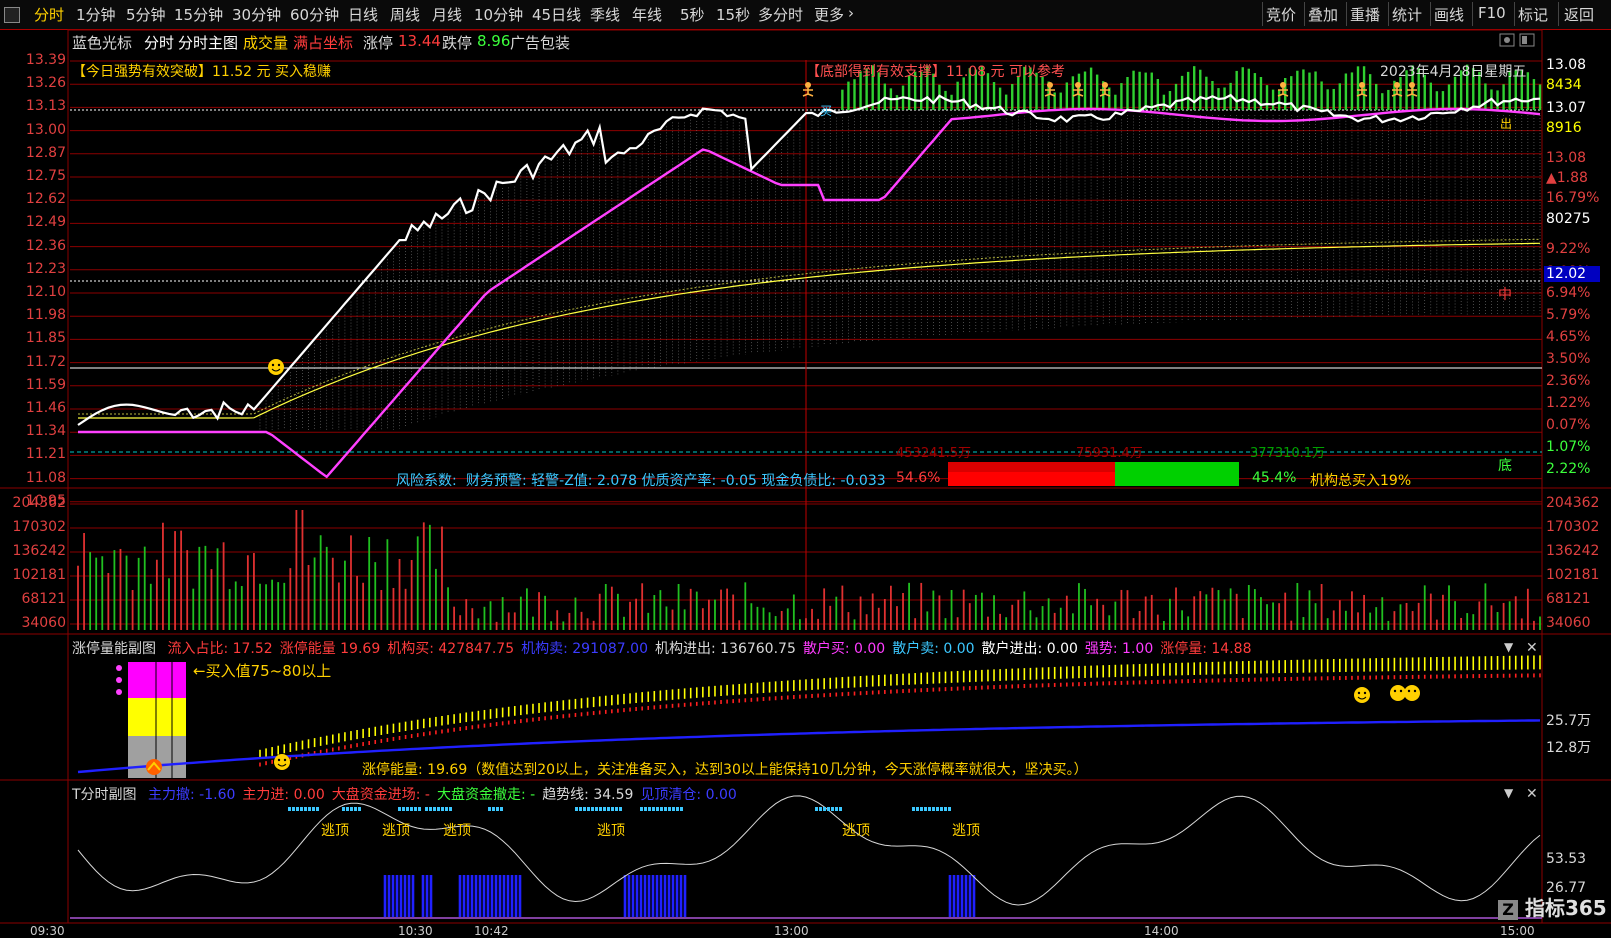 This screenshot has width=1611, height=938. I want to click on price-tick-label: 11.21, so click(45, 454).